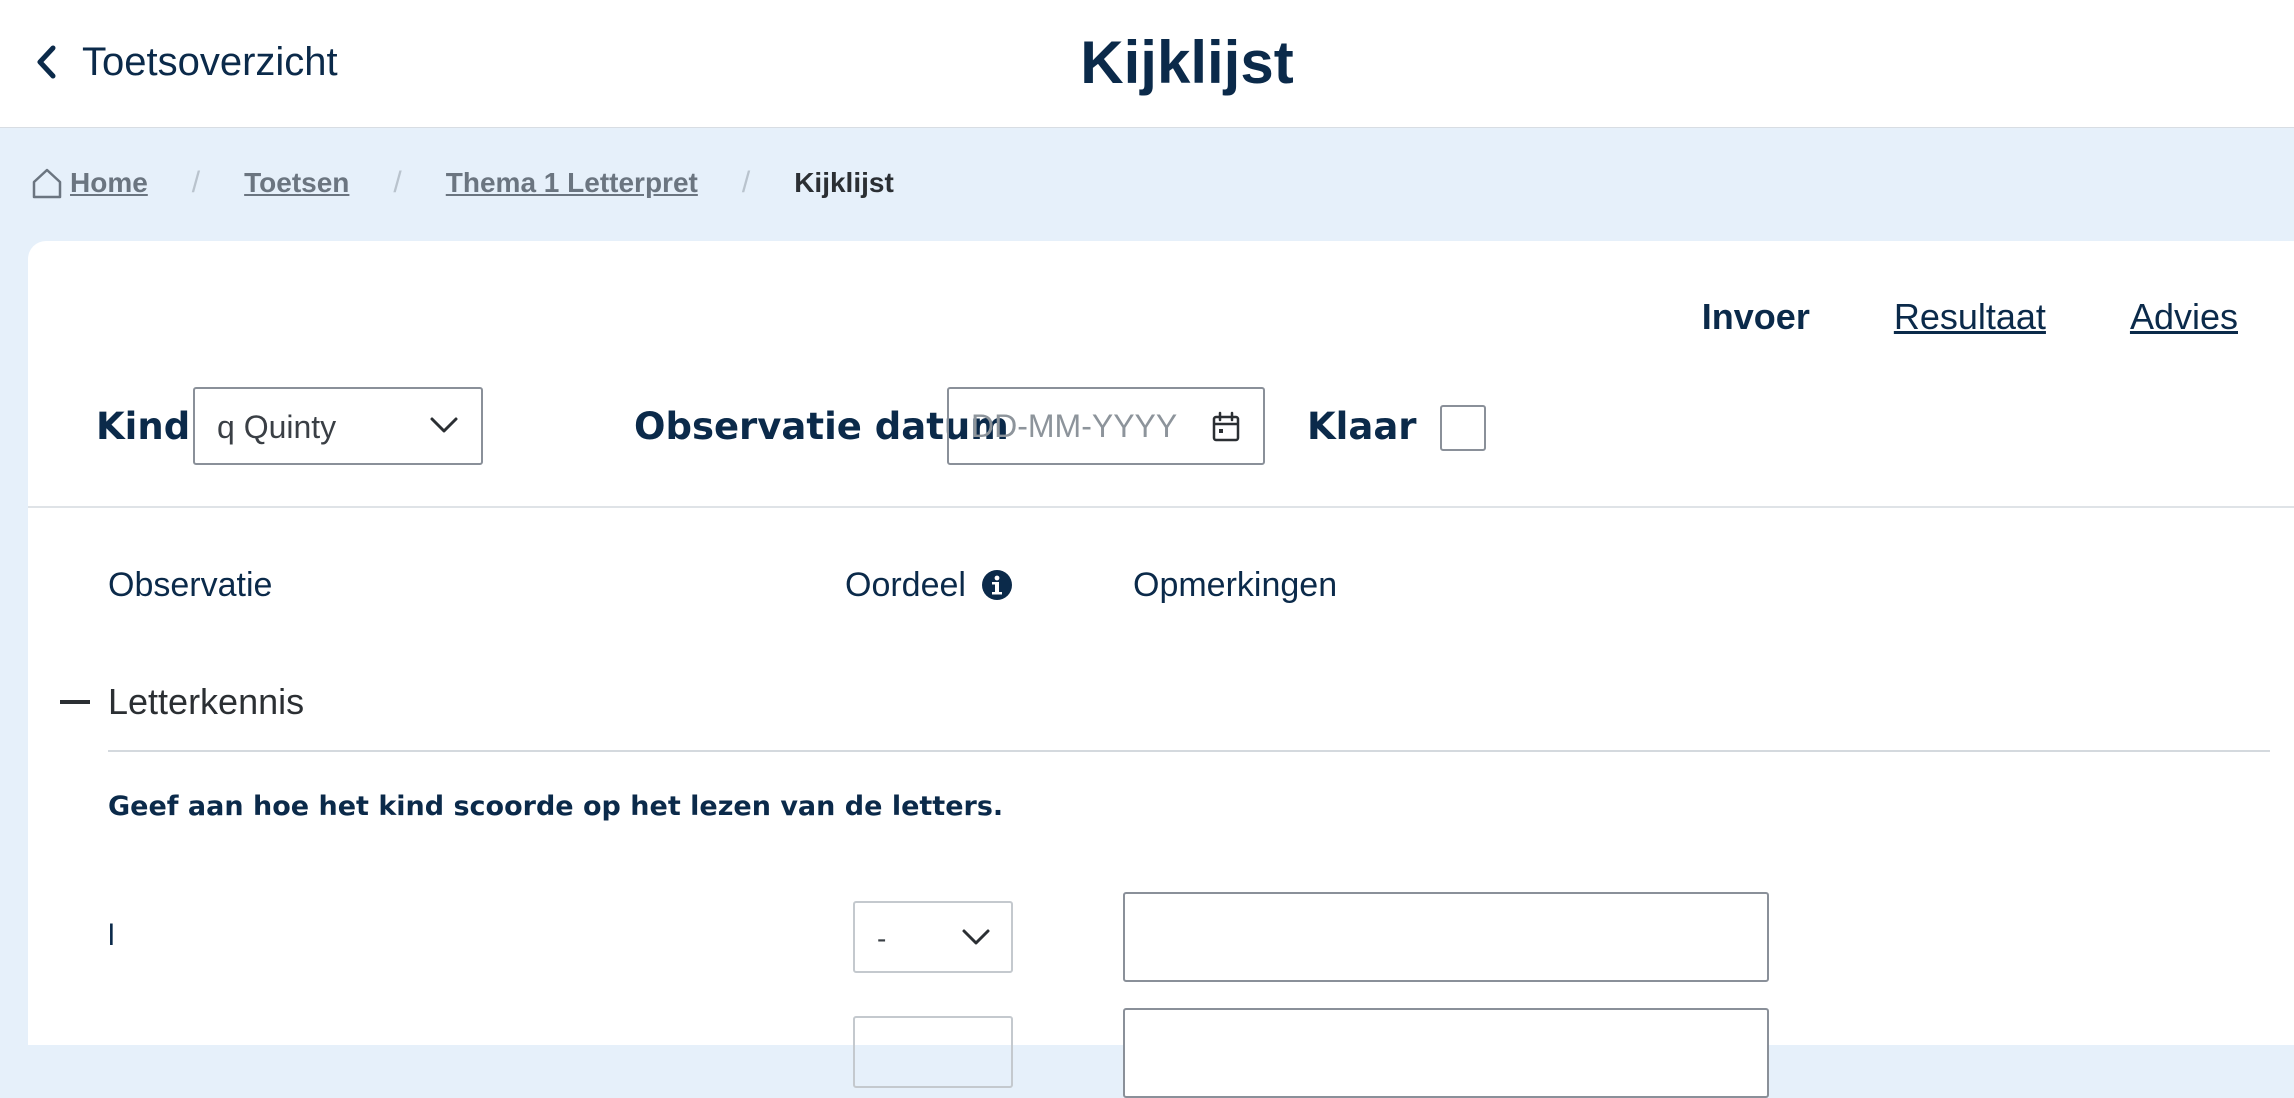 This screenshot has width=2294, height=1098. I want to click on column-header-oordeel: Oordeel, so click(905, 585).